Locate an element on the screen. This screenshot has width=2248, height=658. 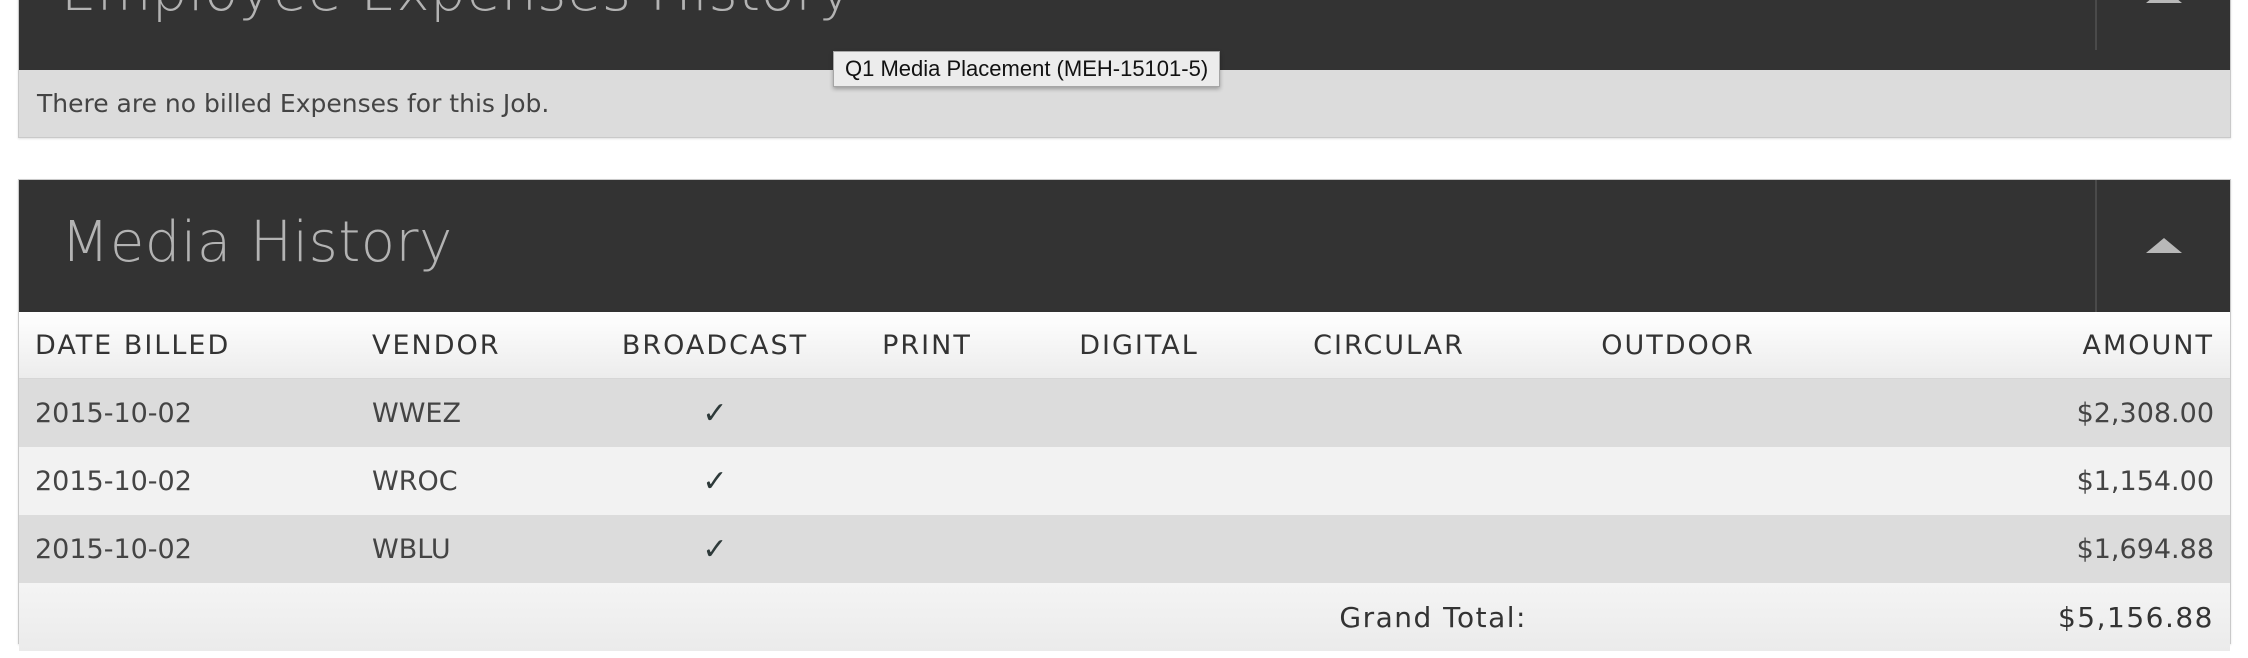
column-header-print: PRINT is located at coordinates (927, 345).